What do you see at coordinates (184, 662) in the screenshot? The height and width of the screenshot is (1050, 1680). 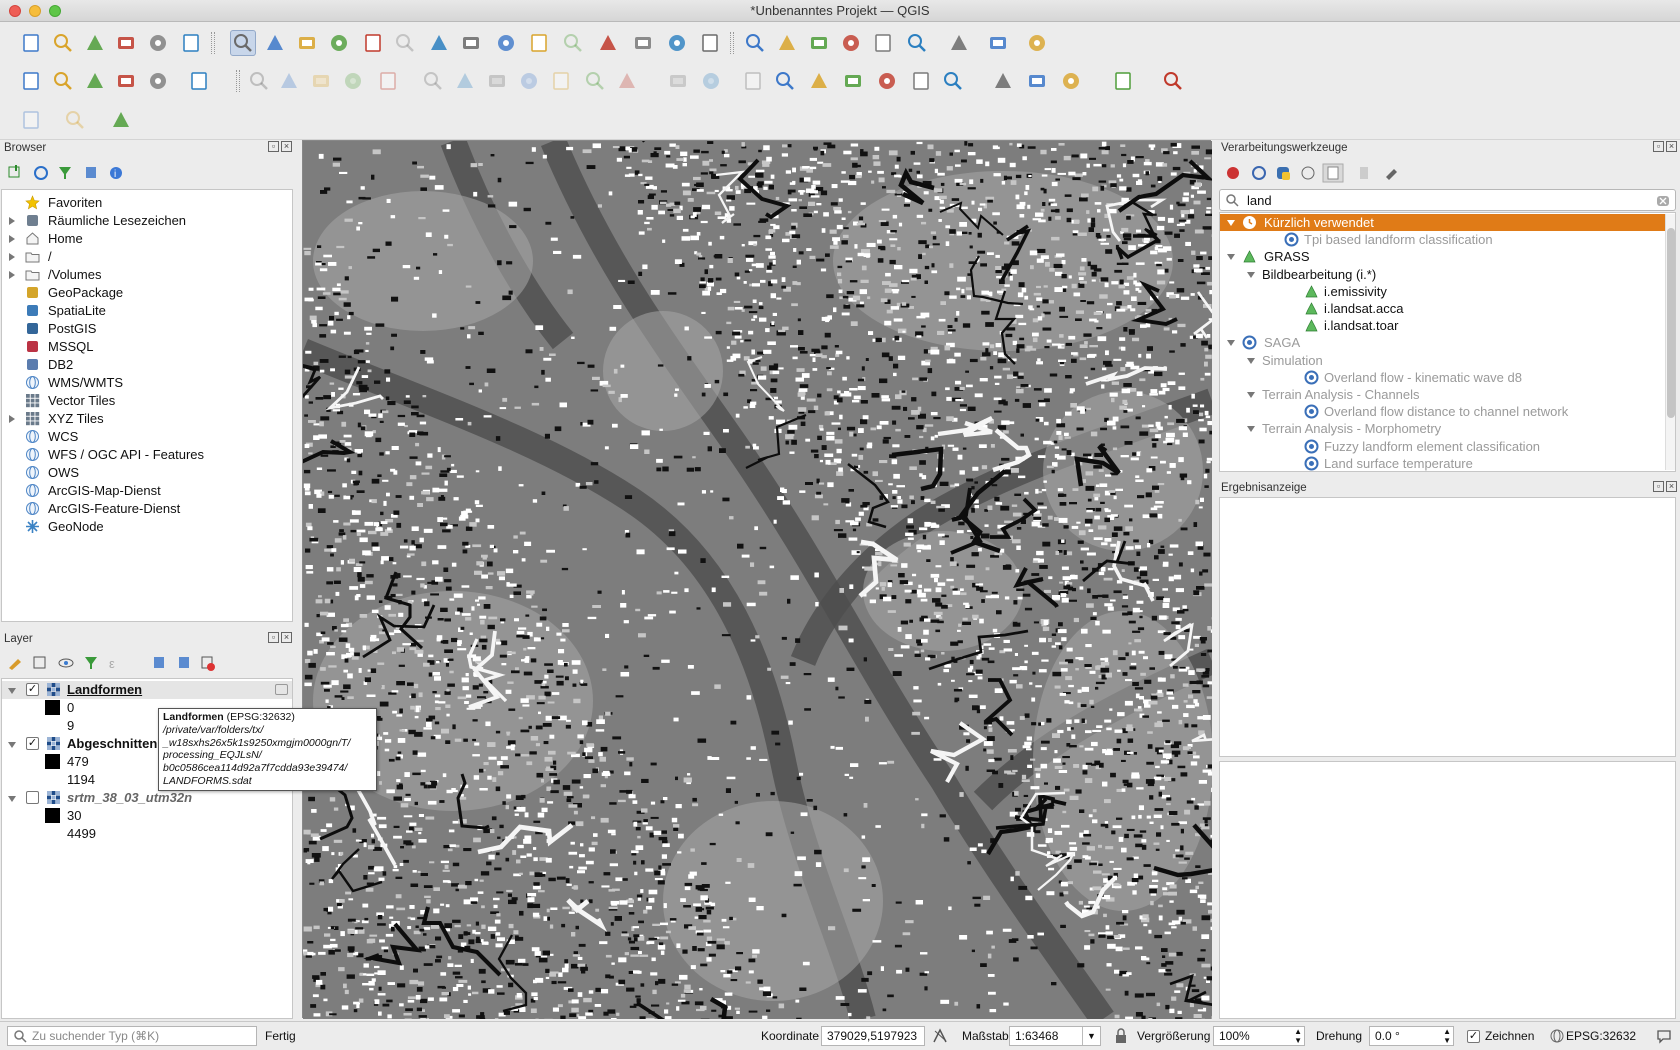 I see `collapse-all-icon` at bounding box center [184, 662].